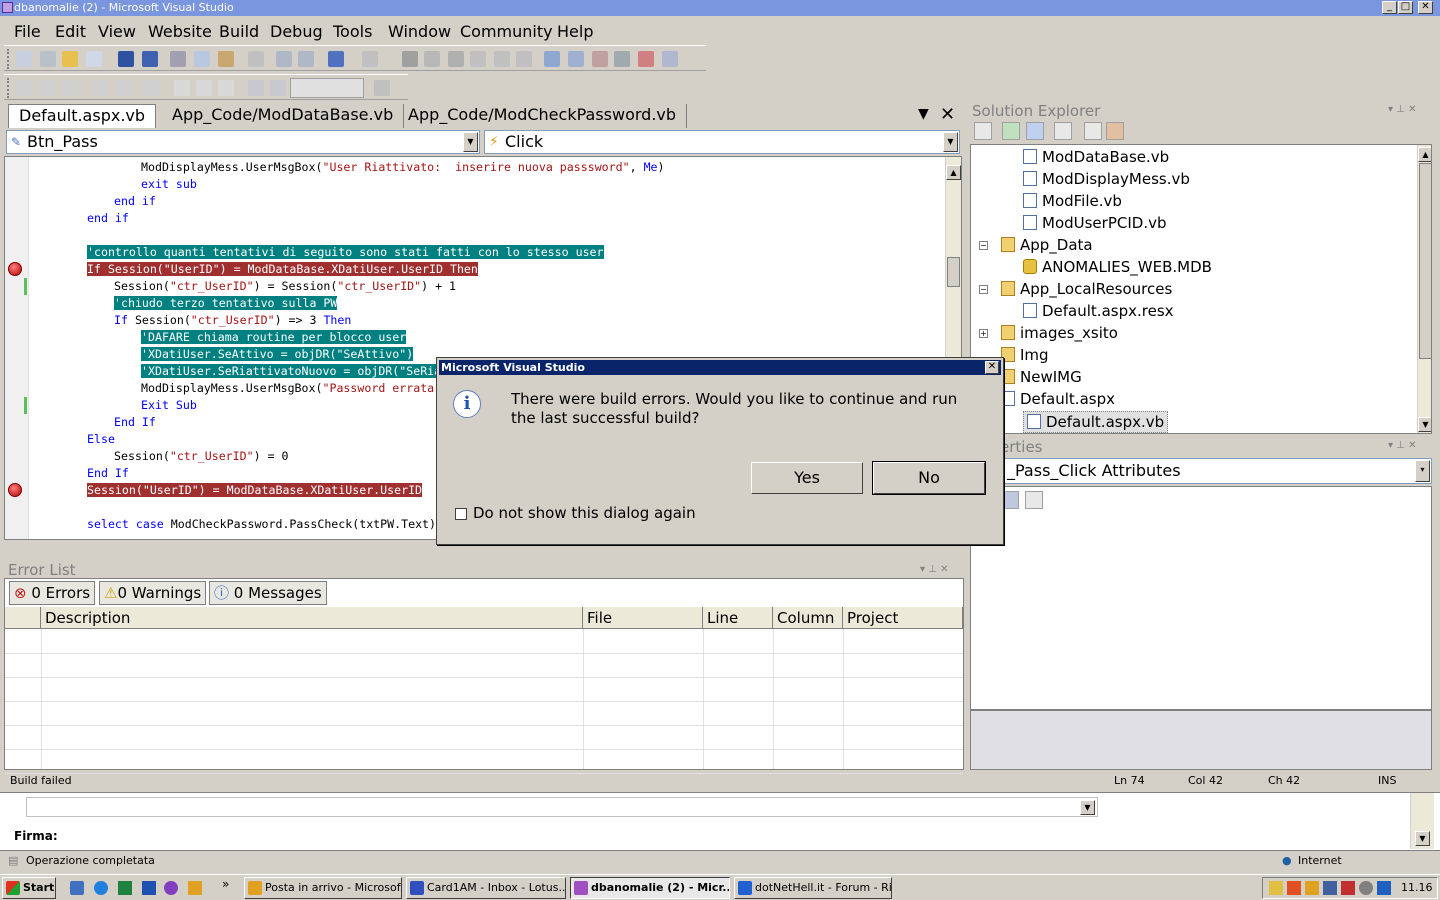 This screenshot has width=1440, height=900. Describe the element at coordinates (923, 114) in the screenshot. I see `tab-list-dropdown-icon: ▼` at that location.